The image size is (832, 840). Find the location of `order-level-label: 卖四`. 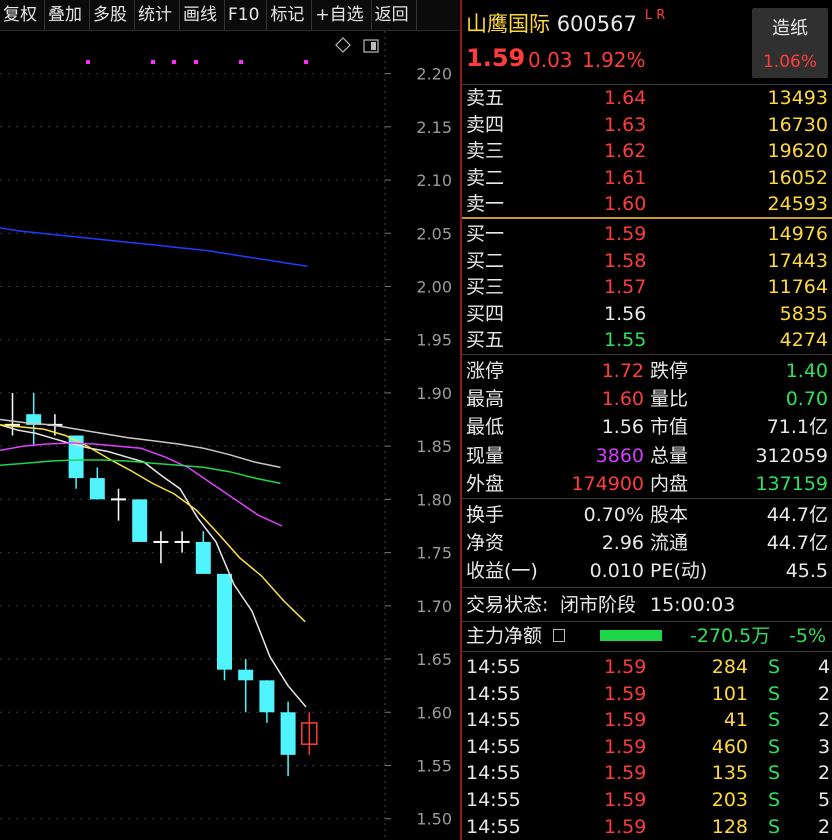

order-level-label: 卖四 is located at coordinates (485, 124).